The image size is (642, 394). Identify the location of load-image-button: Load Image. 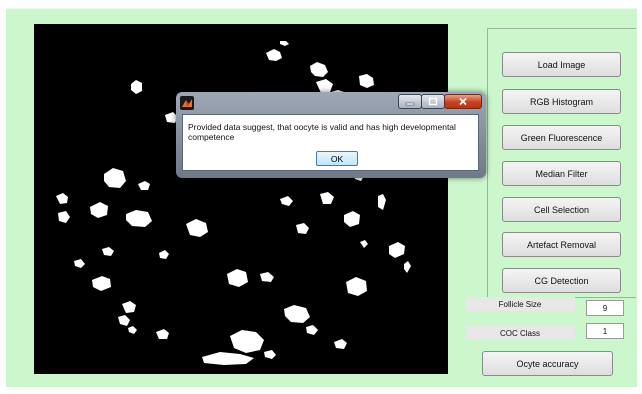
(561, 64).